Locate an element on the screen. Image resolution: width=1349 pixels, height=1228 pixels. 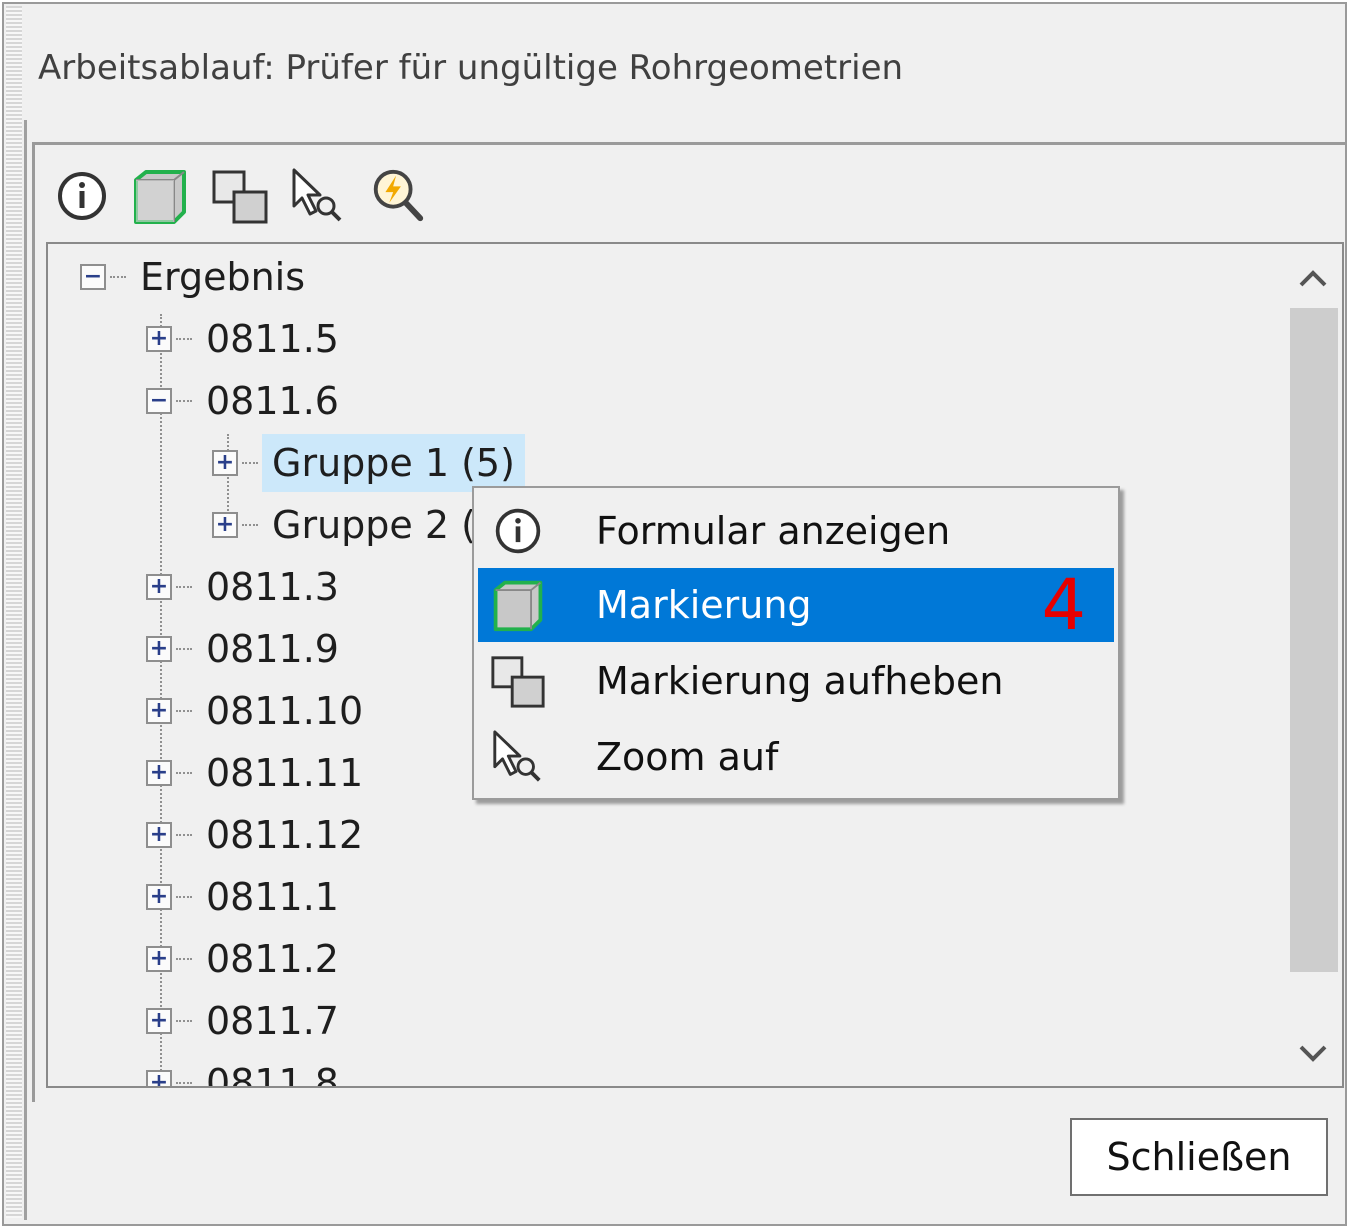
tree-node: + 0811.8 is located at coordinates (247, 1072).